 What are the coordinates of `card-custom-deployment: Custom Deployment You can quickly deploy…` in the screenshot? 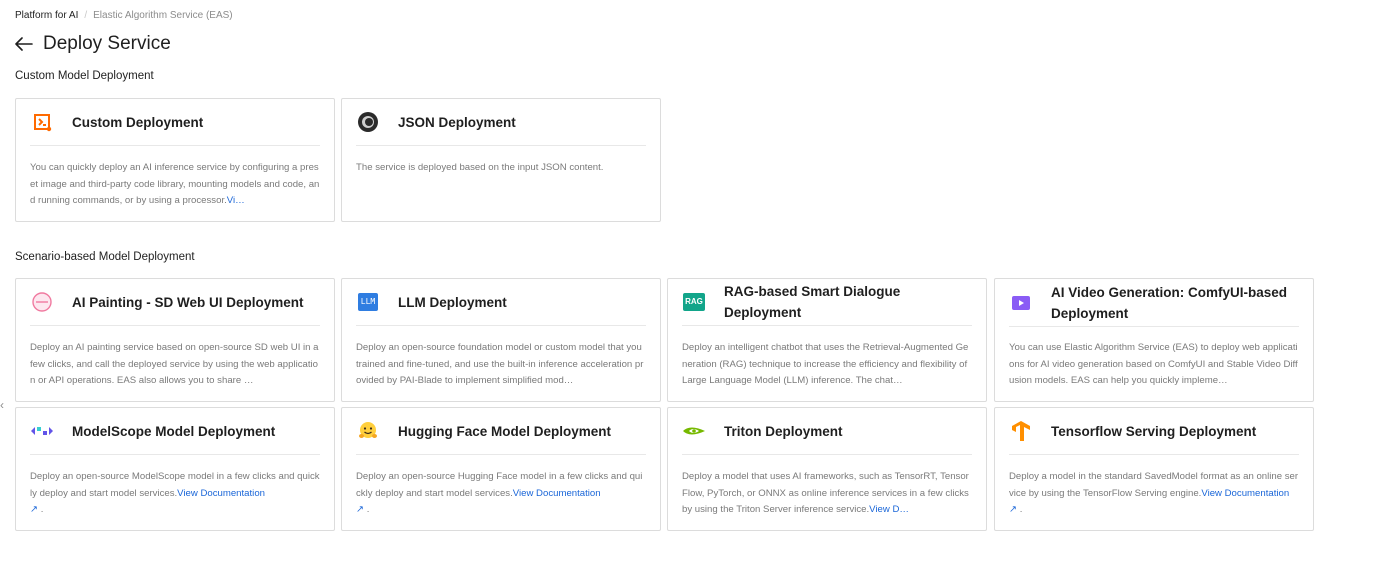 It's located at (175, 160).